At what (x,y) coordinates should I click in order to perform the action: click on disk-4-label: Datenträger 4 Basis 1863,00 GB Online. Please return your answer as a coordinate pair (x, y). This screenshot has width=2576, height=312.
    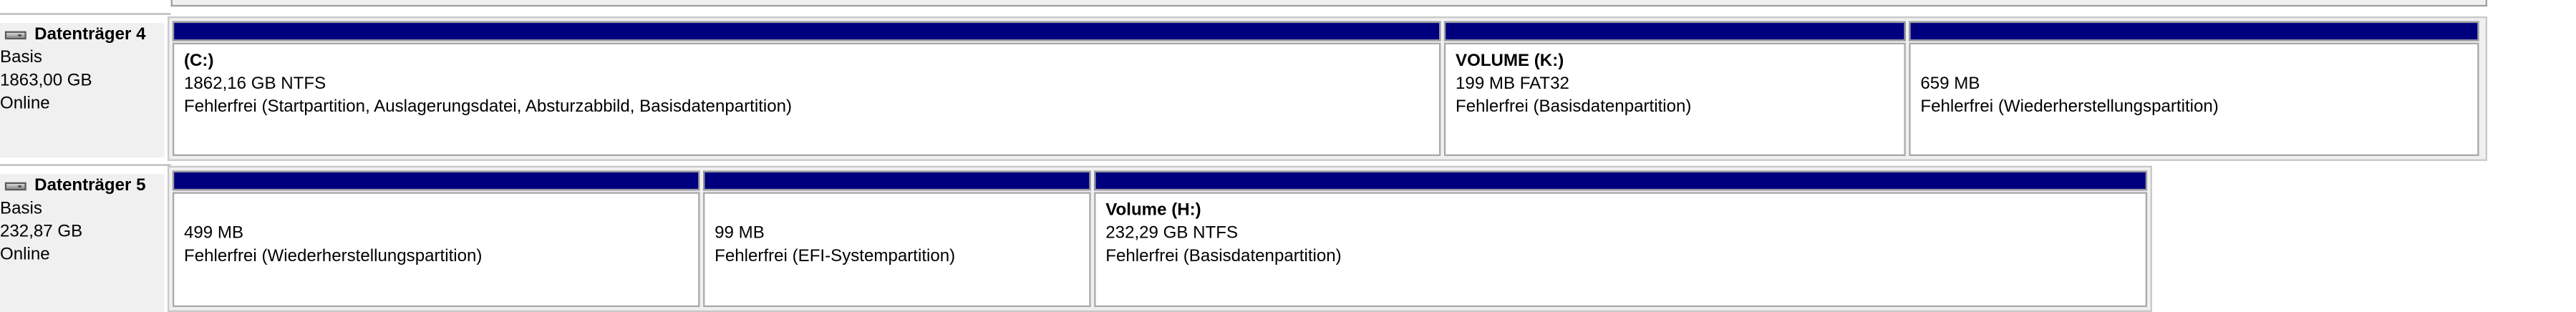
    Looking at the image, I should click on (83, 90).